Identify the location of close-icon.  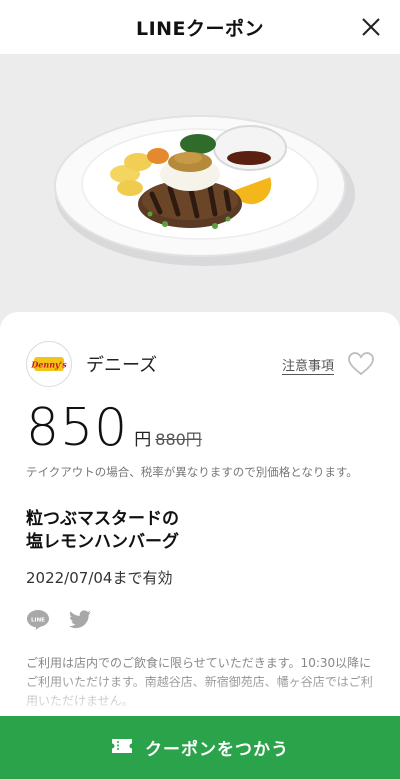
(371, 27).